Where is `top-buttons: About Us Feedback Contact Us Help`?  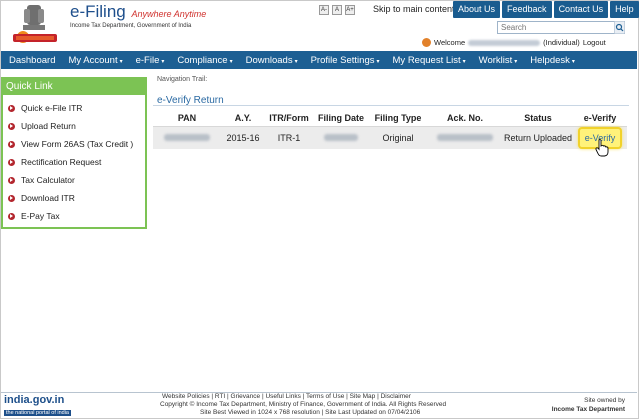 top-buttons: About Us Feedback Contact Us Help is located at coordinates (546, 9).